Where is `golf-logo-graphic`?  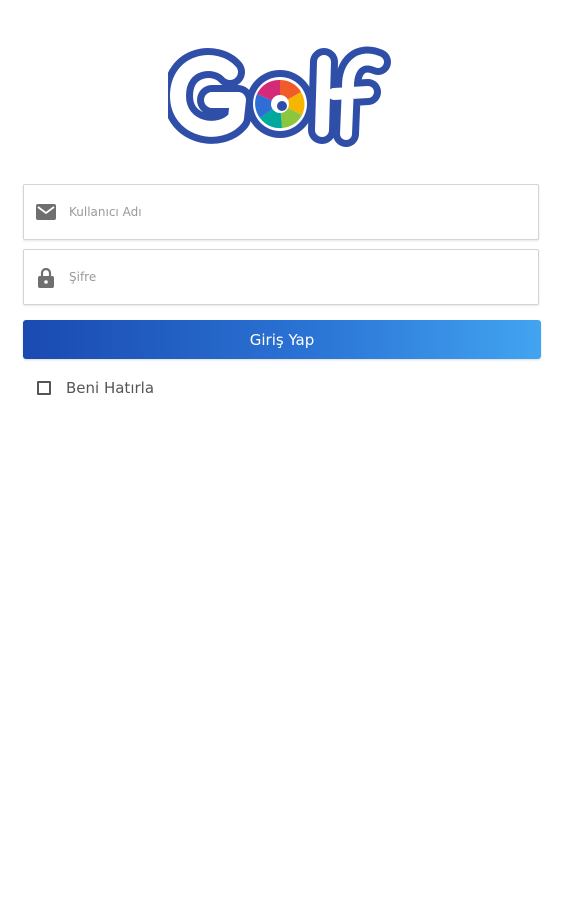
golf-logo-graphic is located at coordinates (277, 96).